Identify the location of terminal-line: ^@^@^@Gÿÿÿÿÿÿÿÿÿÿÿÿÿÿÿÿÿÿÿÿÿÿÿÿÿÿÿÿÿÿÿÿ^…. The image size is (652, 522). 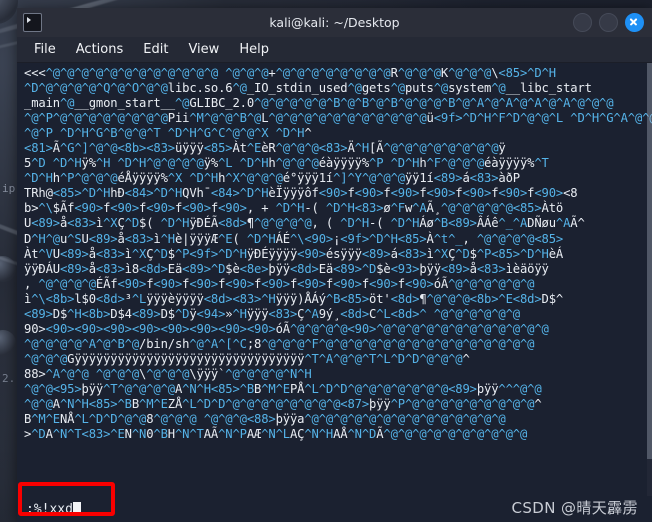
(247, 358).